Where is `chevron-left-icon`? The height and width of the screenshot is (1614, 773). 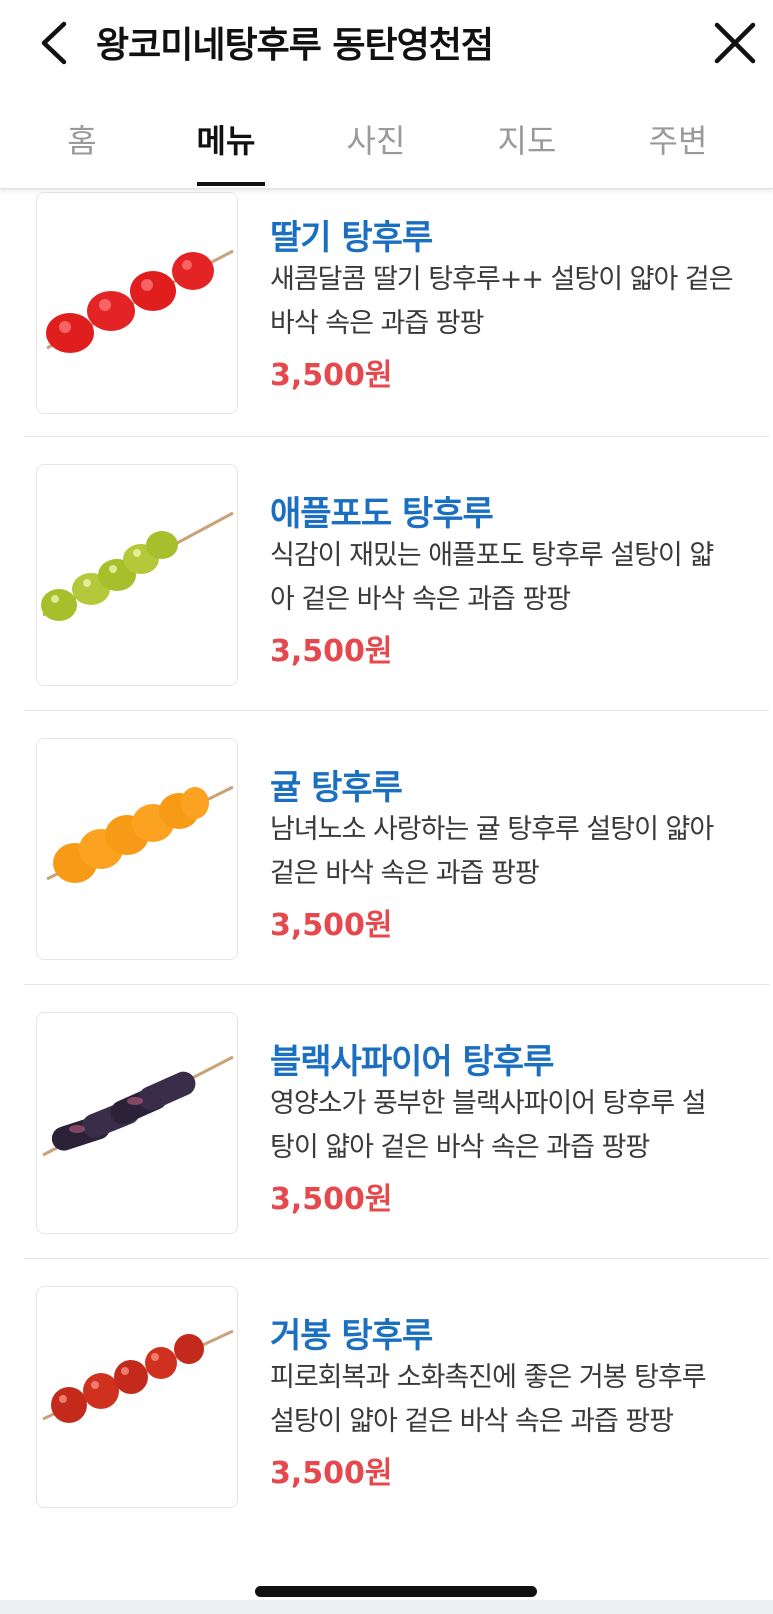
chevron-left-icon is located at coordinates (54, 43).